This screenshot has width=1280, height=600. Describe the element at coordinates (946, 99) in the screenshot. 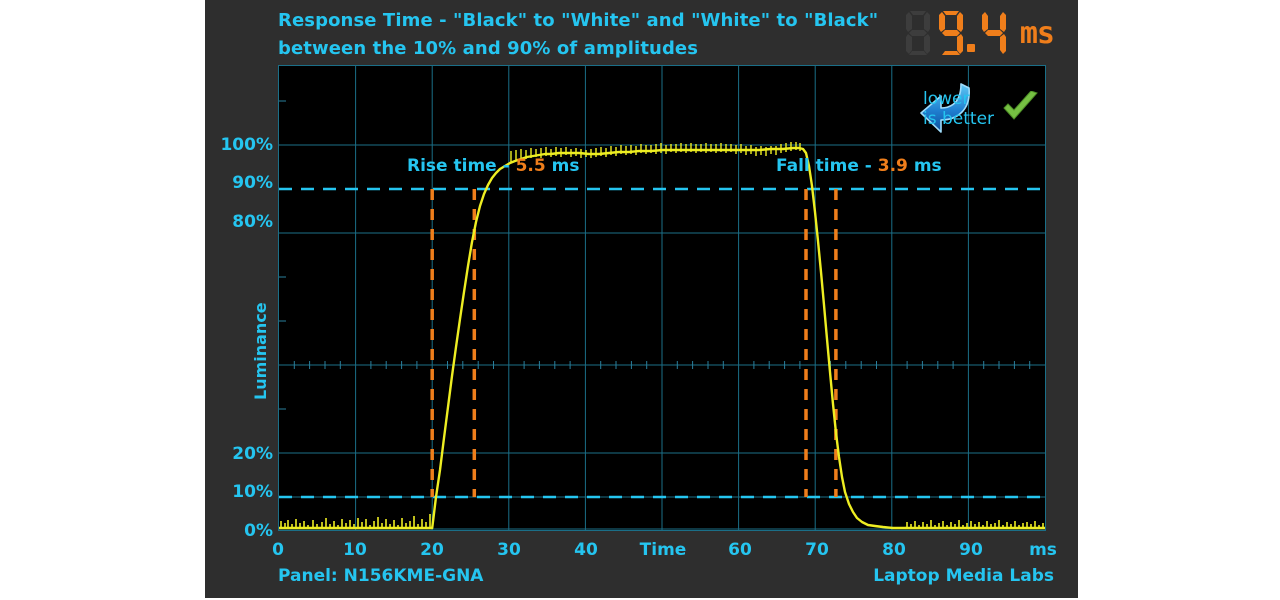

I see `badge-line-1: lower` at that location.